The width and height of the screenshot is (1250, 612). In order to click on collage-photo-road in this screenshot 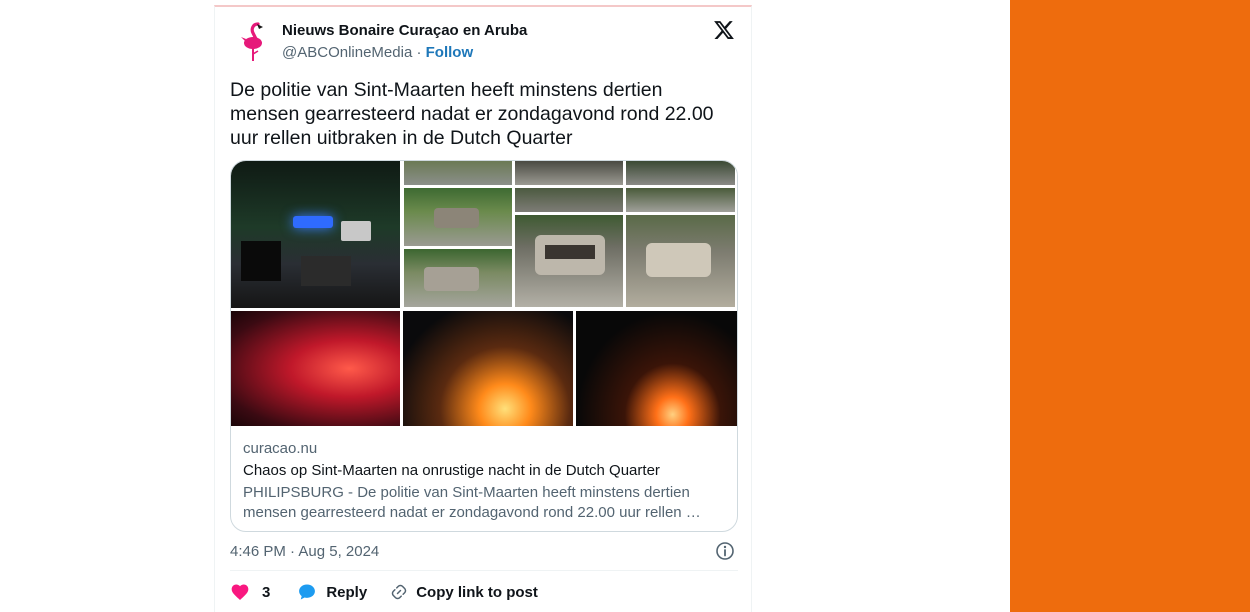, I will do `click(458, 173)`.